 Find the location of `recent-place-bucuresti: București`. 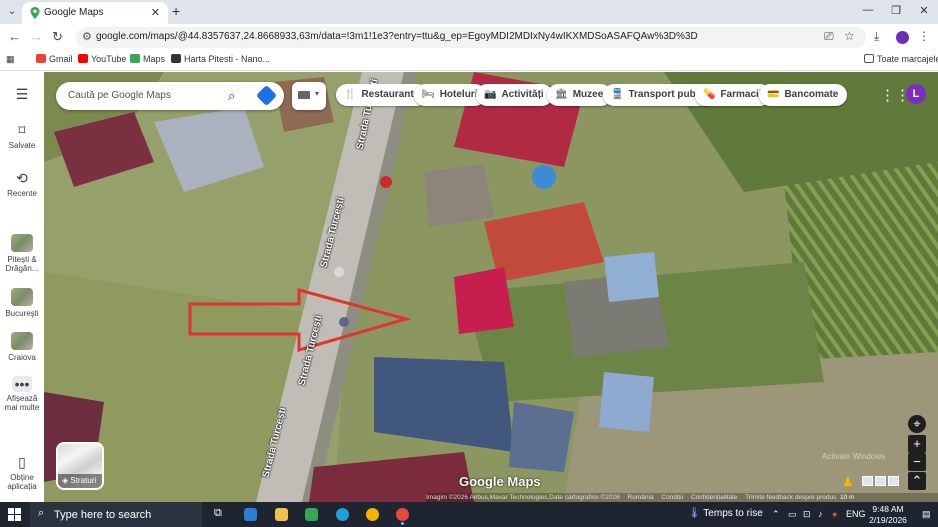

recent-place-bucuresti: București is located at coordinates (22, 303).